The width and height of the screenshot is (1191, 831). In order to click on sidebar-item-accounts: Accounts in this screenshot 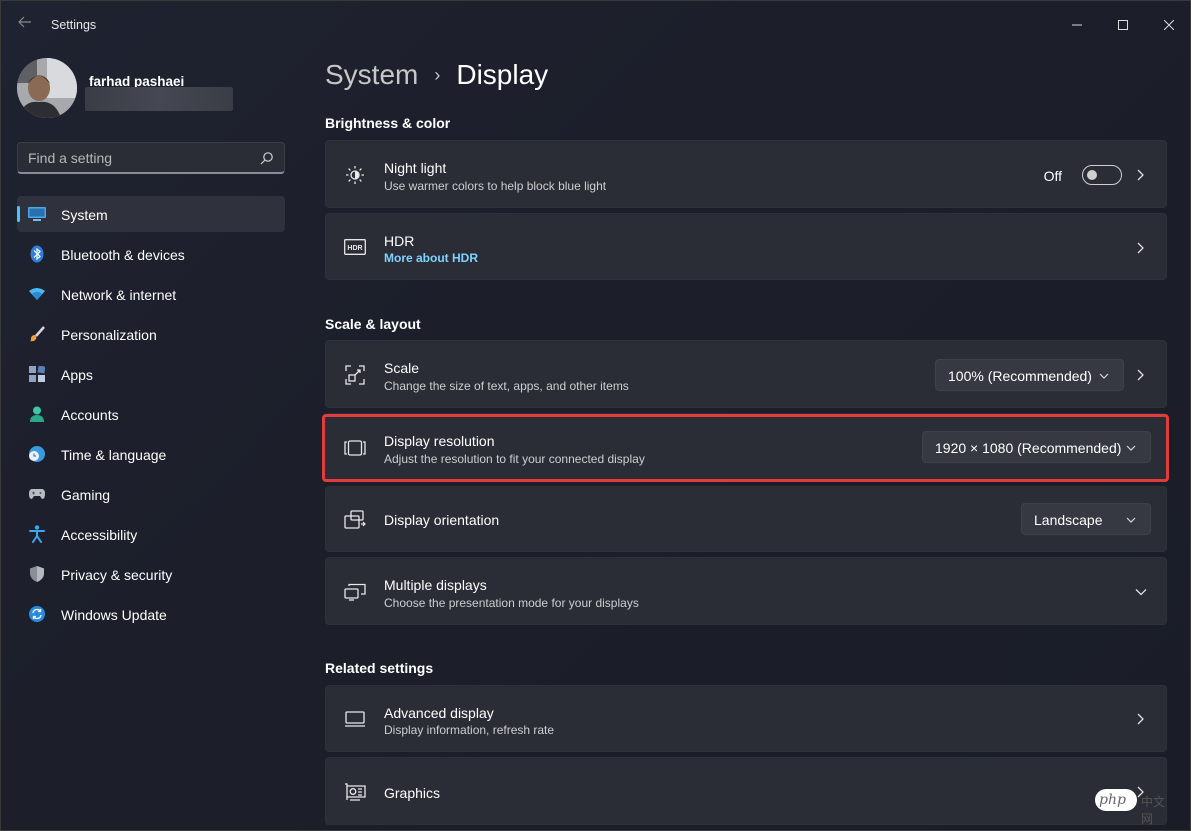, I will do `click(151, 414)`.